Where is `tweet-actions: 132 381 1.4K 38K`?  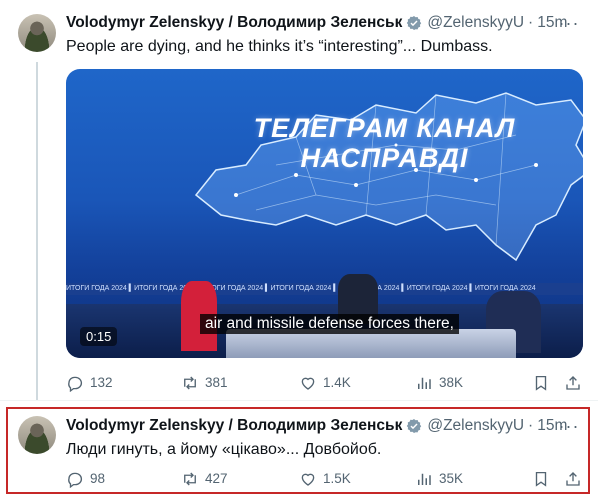 tweet-actions: 132 381 1.4K 38K is located at coordinates (326, 383).